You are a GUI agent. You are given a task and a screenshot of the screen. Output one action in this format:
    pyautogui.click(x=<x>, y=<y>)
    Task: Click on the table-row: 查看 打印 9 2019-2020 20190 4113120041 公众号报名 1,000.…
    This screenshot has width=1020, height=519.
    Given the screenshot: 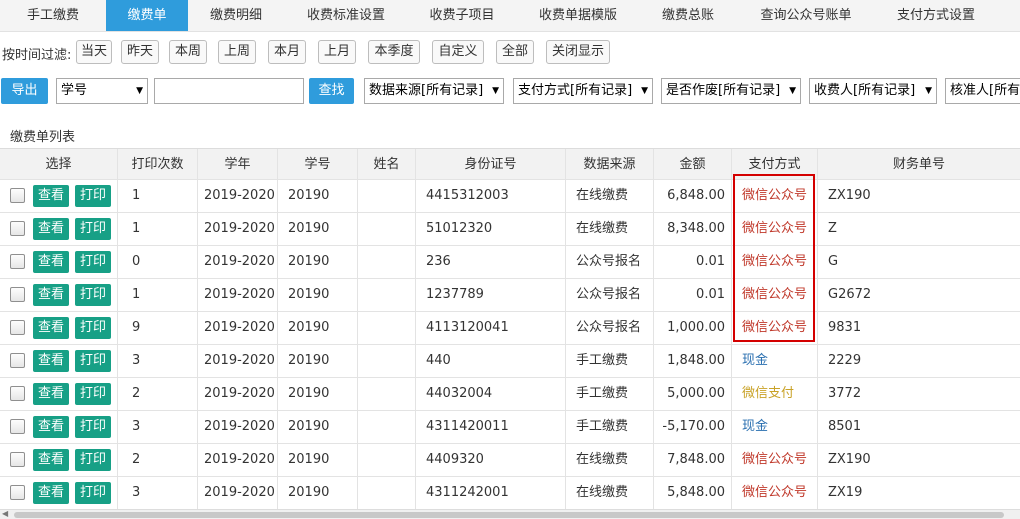 What is the action you would take?
    pyautogui.click(x=510, y=328)
    